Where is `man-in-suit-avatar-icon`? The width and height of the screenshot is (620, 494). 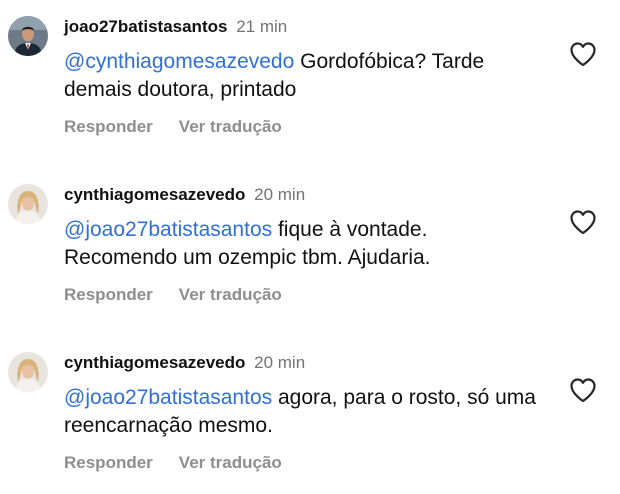 man-in-suit-avatar-icon is located at coordinates (28, 36).